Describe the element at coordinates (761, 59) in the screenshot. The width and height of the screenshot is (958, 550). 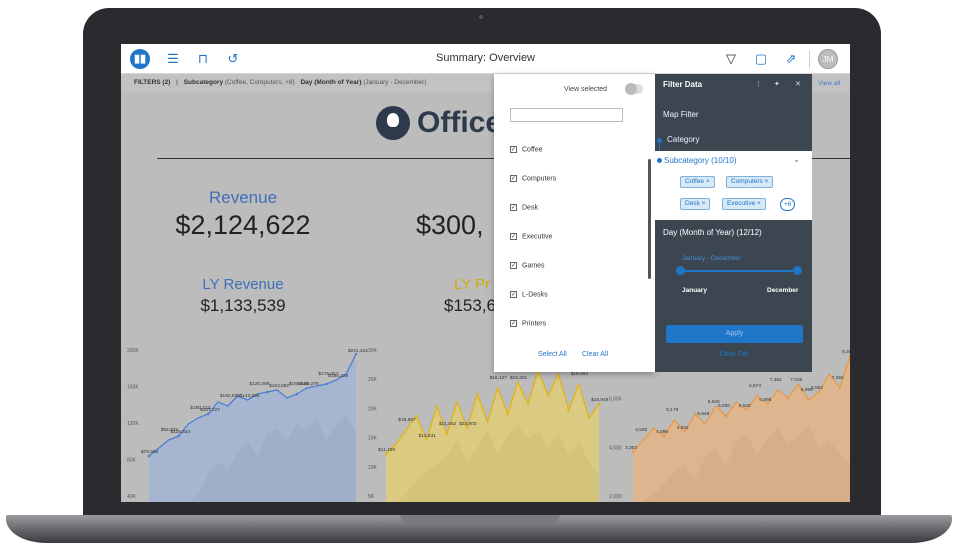
I see `comment-icon: ▢` at that location.